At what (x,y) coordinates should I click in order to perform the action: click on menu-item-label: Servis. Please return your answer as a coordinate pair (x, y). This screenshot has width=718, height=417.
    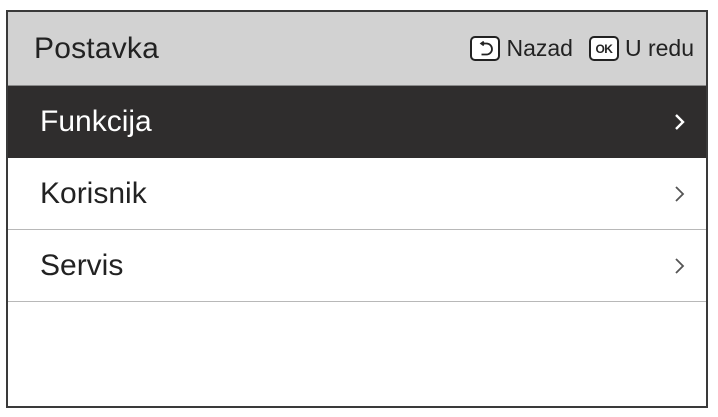
    Looking at the image, I should click on (82, 265).